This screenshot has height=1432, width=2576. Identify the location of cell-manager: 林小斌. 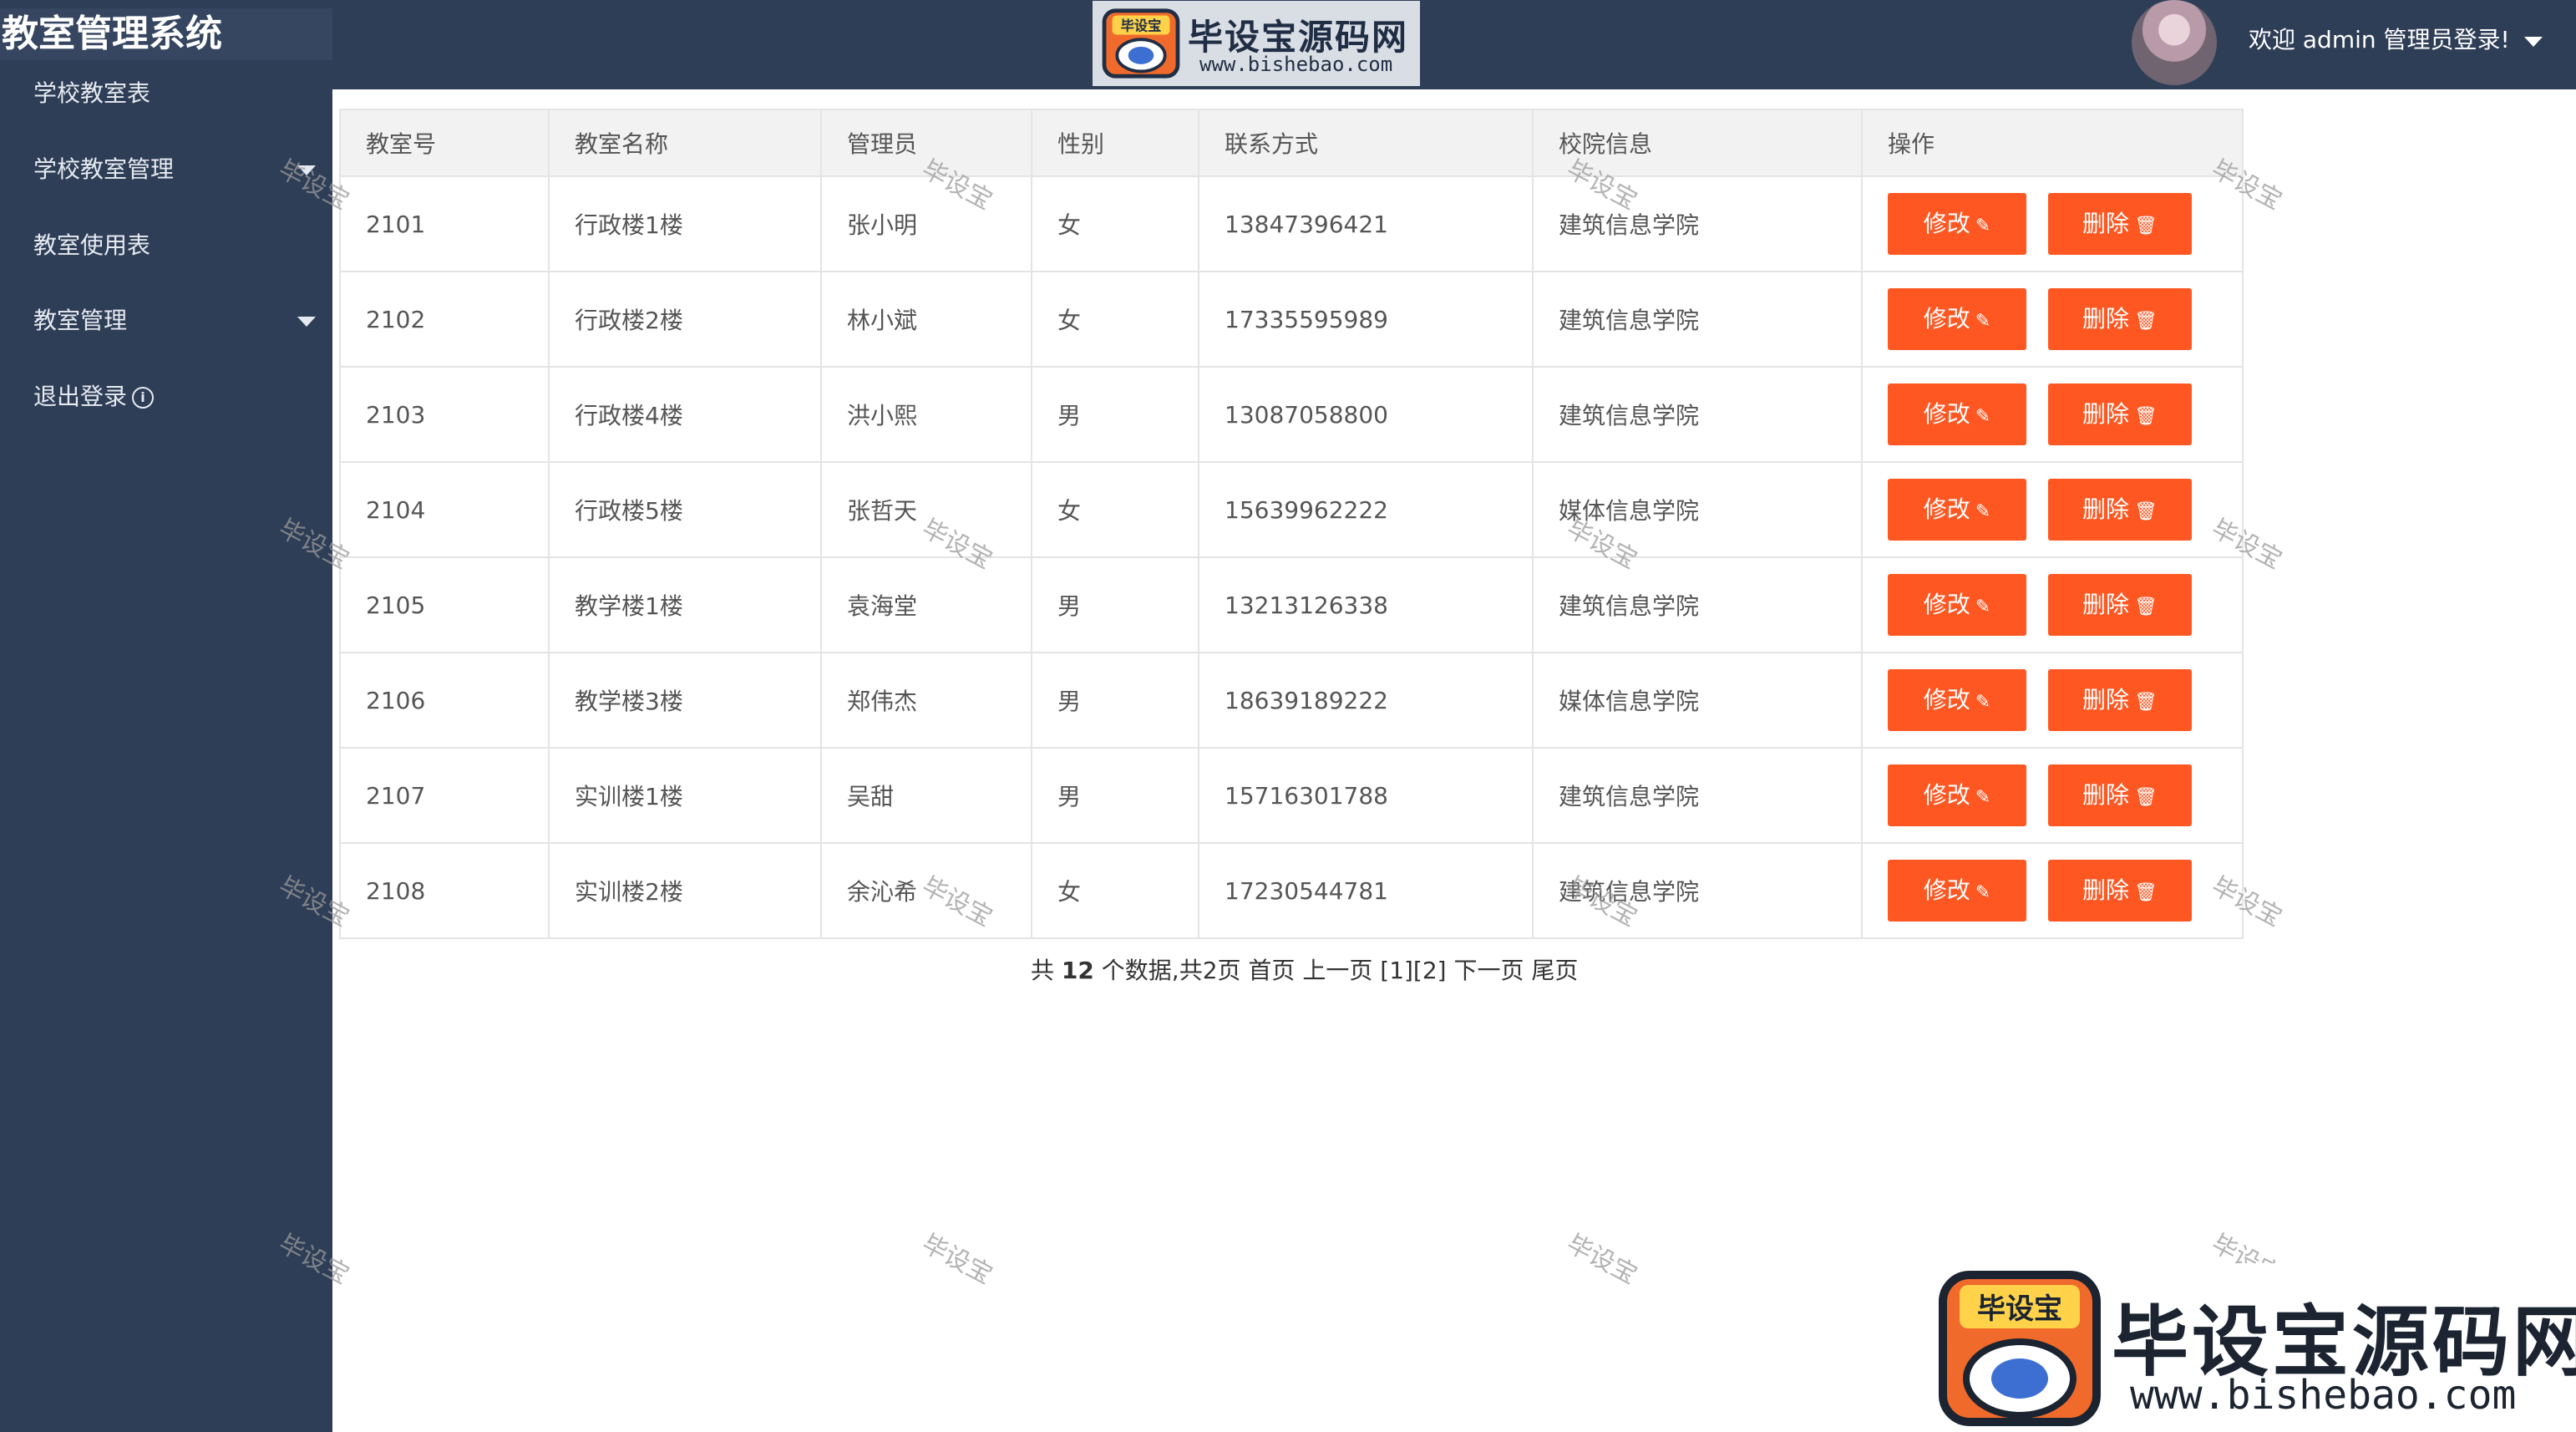
(926, 319).